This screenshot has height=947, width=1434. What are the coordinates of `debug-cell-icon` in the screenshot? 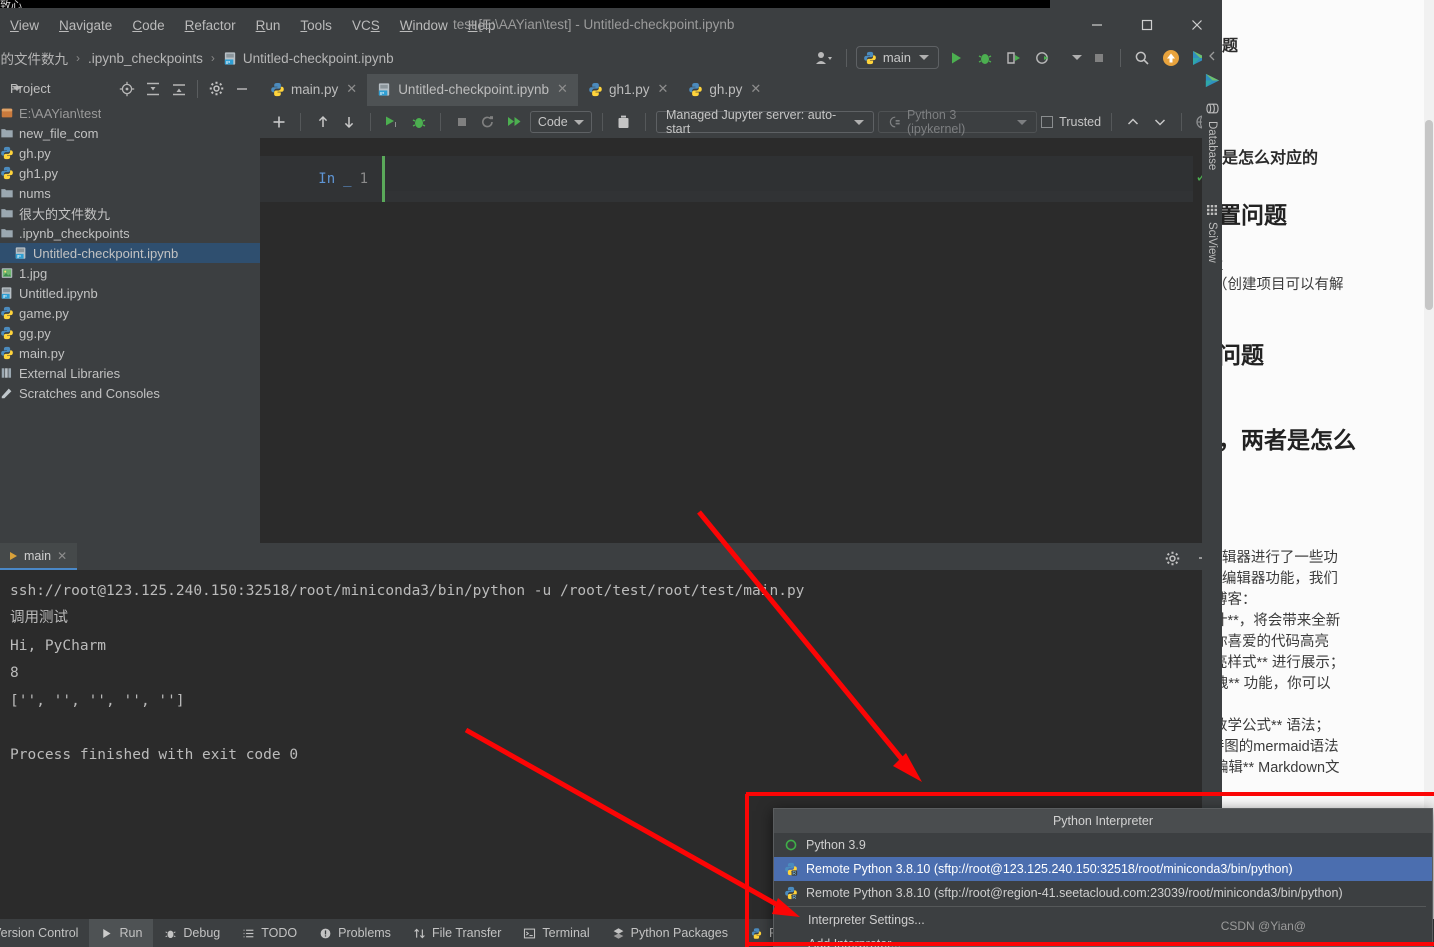 It's located at (418, 122).